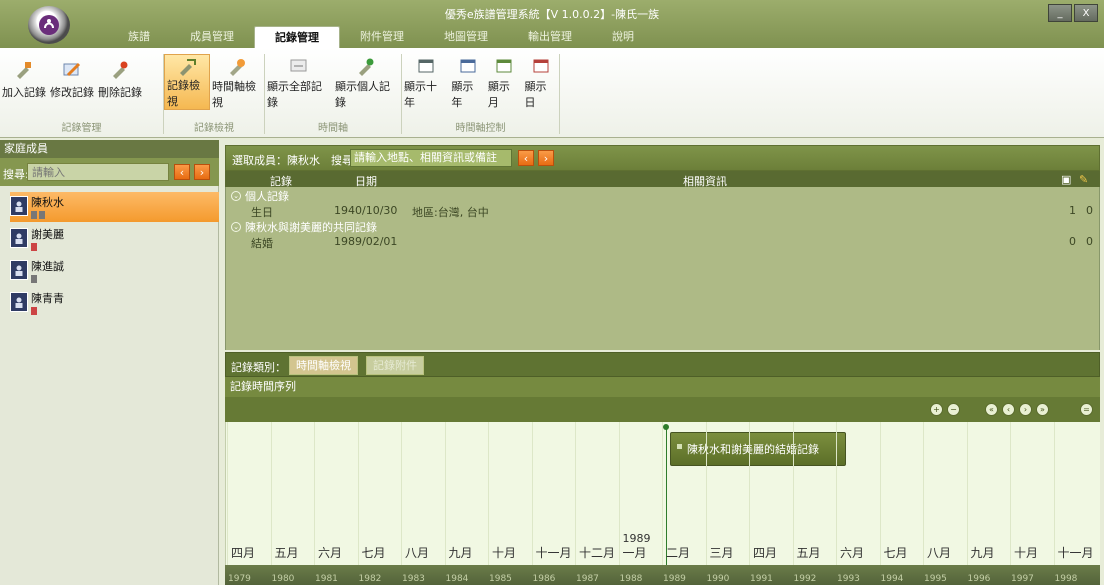 The image size is (1104, 585). I want to click on record-search-input: 請輸入地點、相關資訊或備註, so click(431, 158).